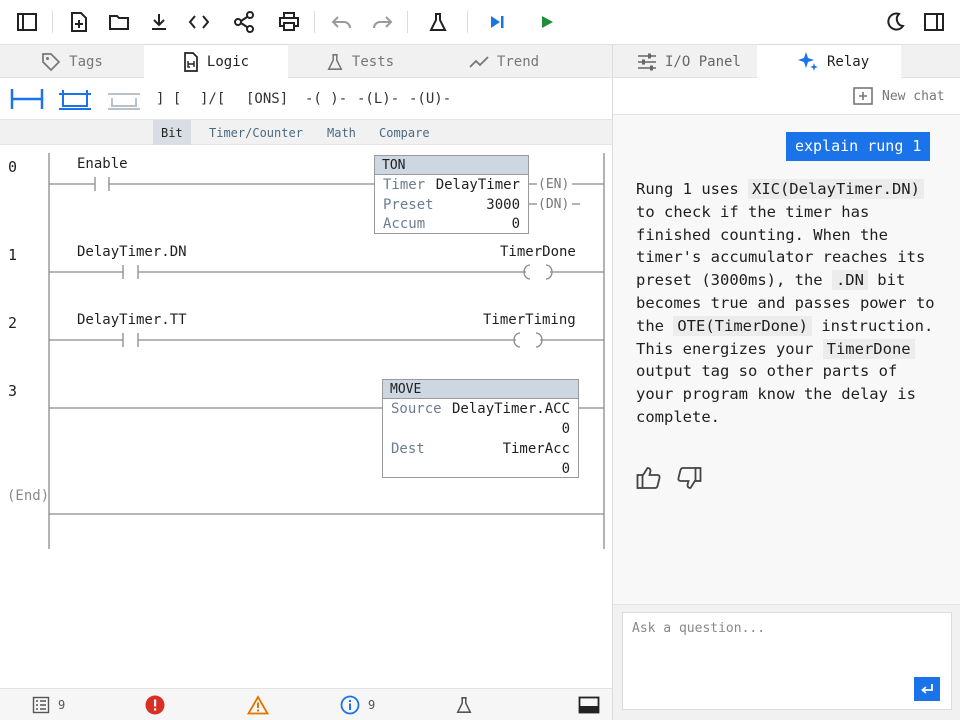  I want to click on chat-input, so click(787, 661).